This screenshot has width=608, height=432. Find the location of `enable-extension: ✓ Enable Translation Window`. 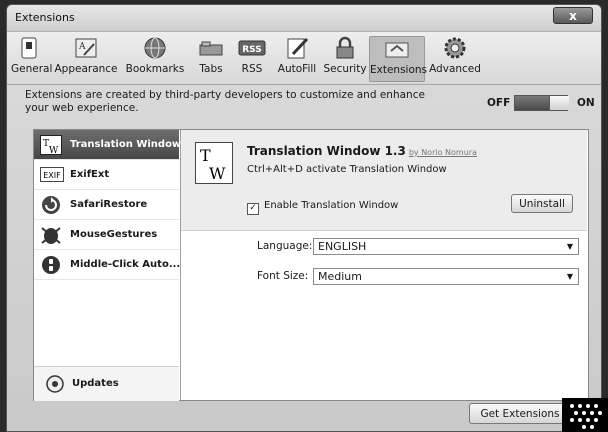

enable-extension: ✓ Enable Translation Window is located at coordinates (322, 207).